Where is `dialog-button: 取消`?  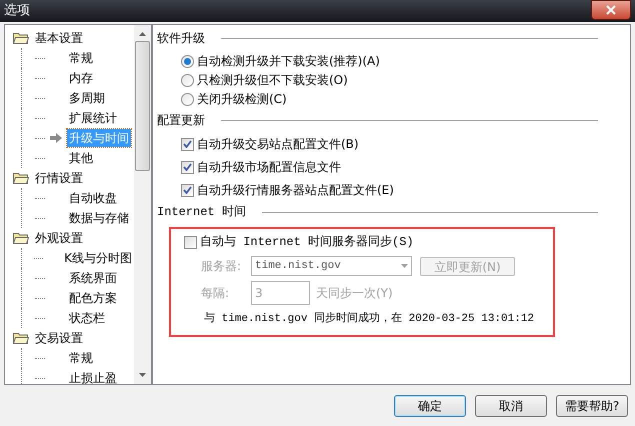 dialog-button: 取消 is located at coordinates (511, 406).